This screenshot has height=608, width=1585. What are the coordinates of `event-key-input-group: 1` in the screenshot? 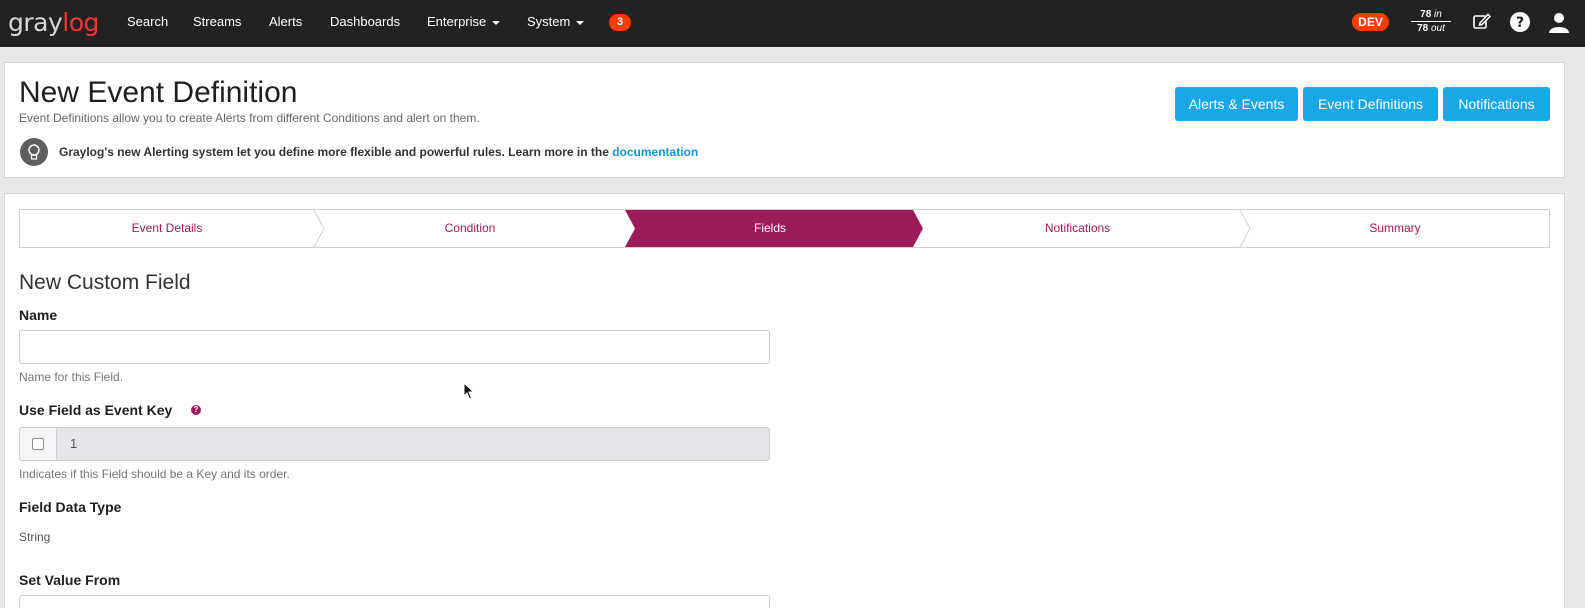 It's located at (394, 444).